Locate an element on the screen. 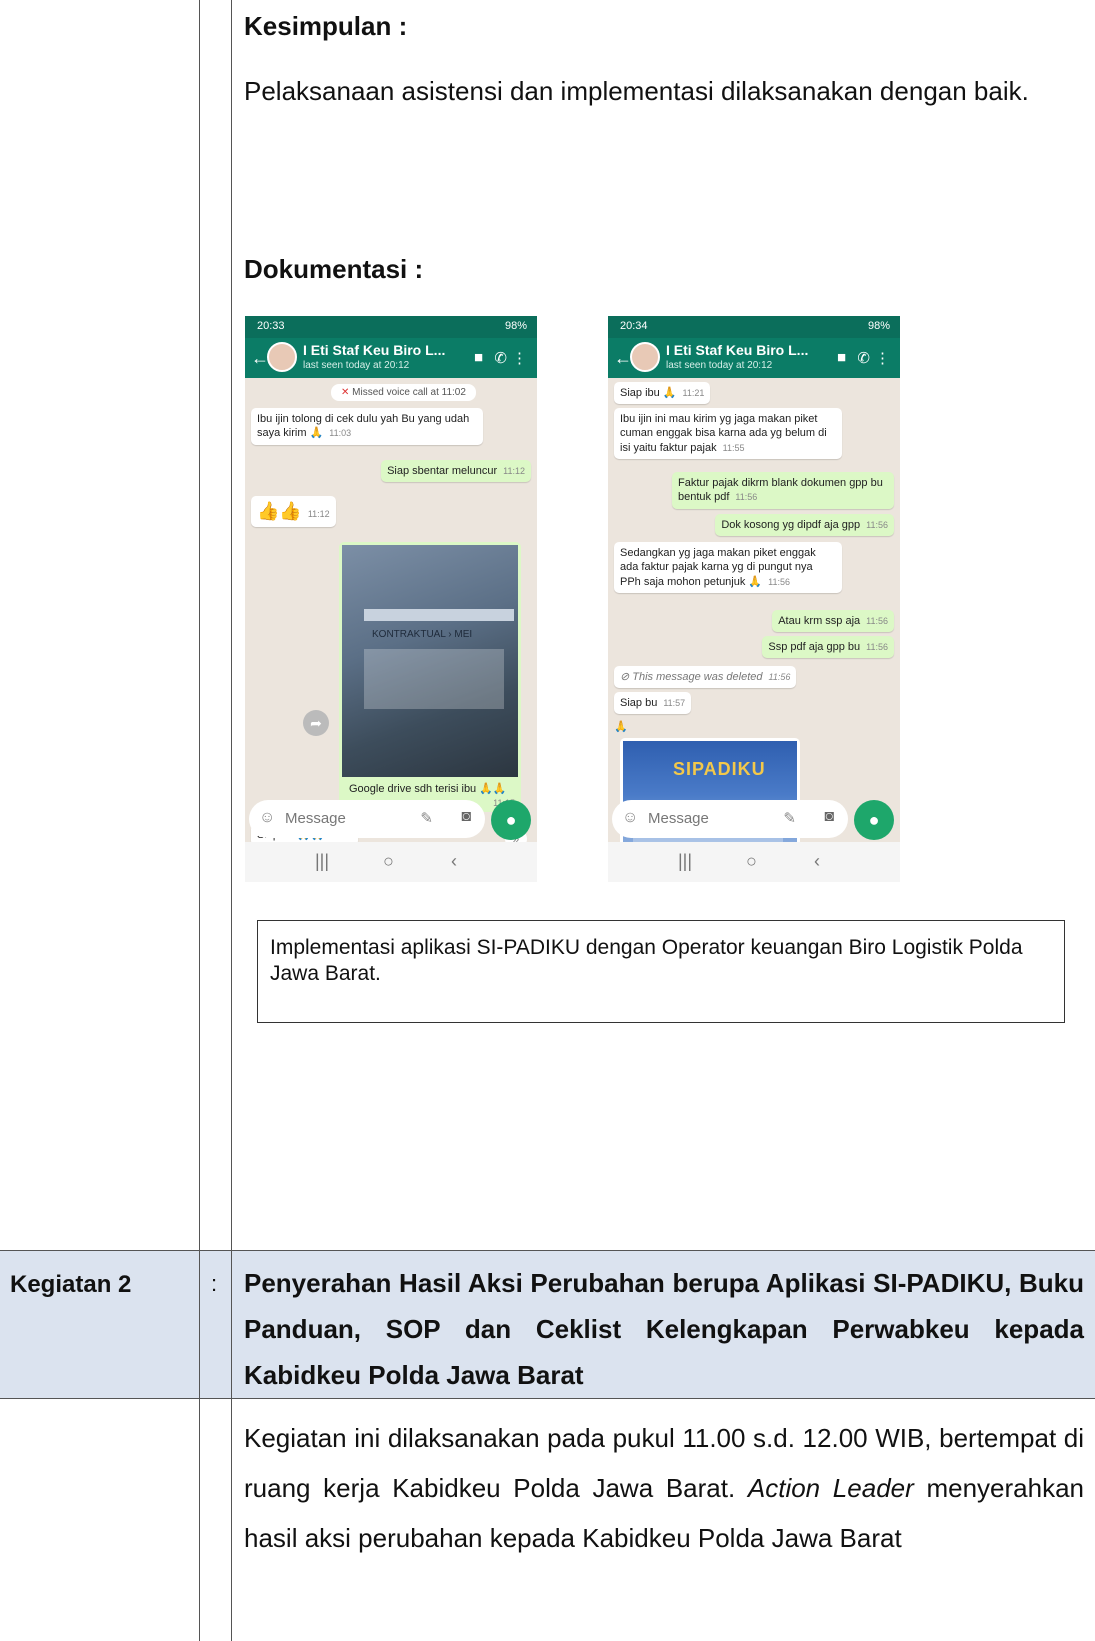 The width and height of the screenshot is (1095, 1641). pray-emoji: 🙏 is located at coordinates (621, 727).